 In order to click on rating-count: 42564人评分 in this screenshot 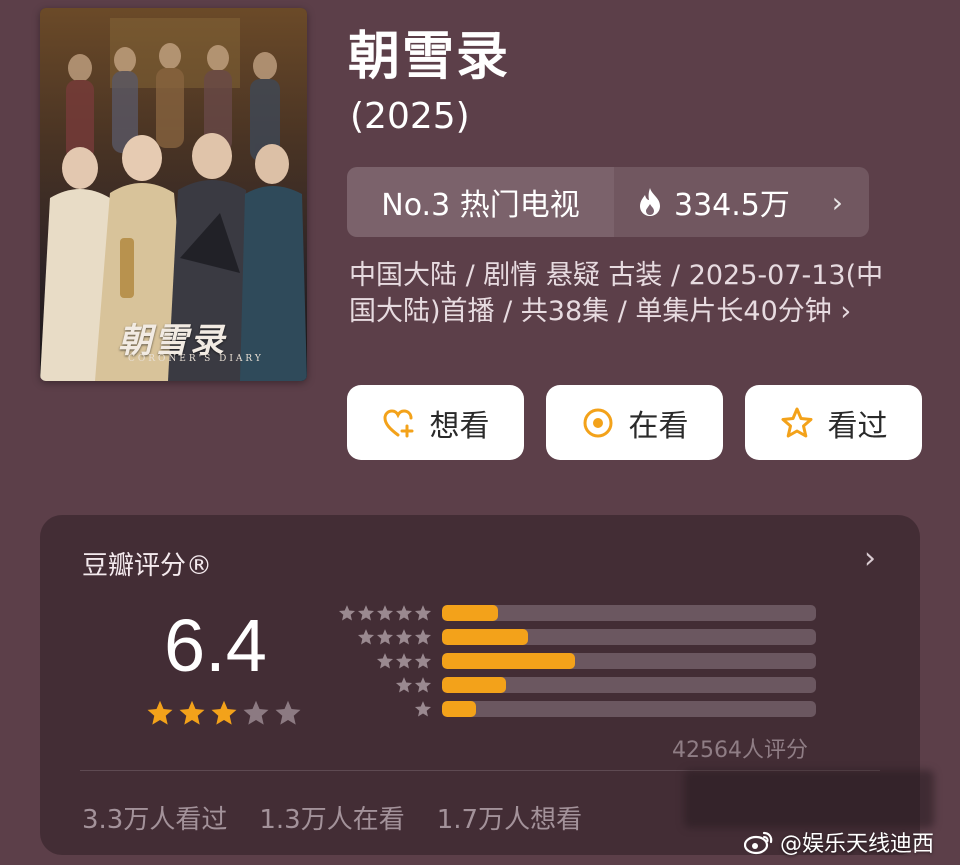, I will do `click(740, 750)`.